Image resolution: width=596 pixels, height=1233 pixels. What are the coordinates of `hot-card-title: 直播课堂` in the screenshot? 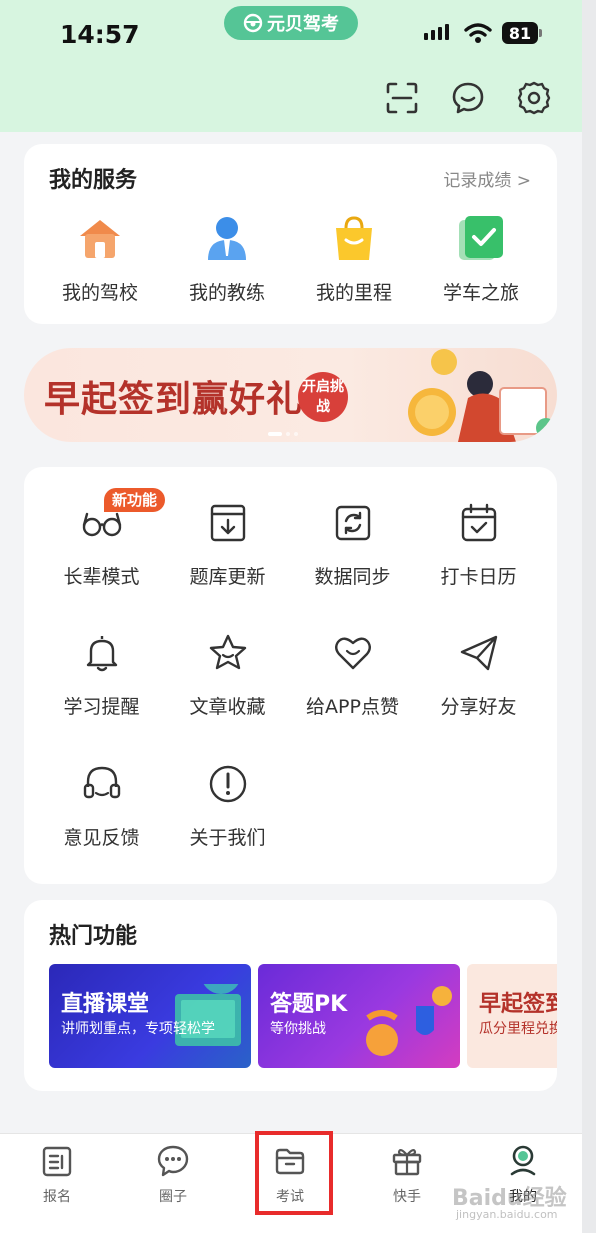 It's located at (105, 1004).